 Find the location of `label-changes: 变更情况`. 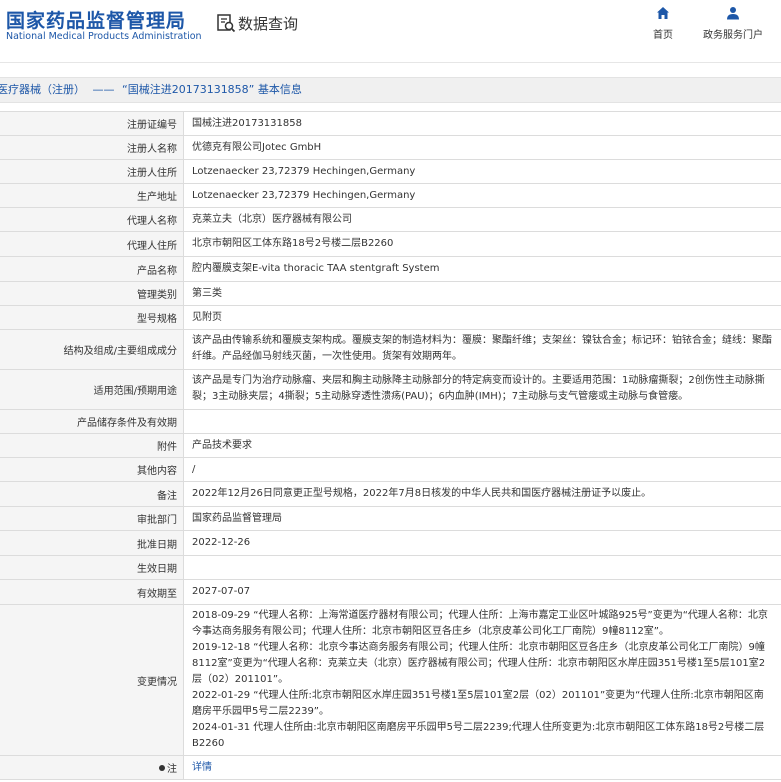

label-changes: 变更情况 is located at coordinates (92, 680).